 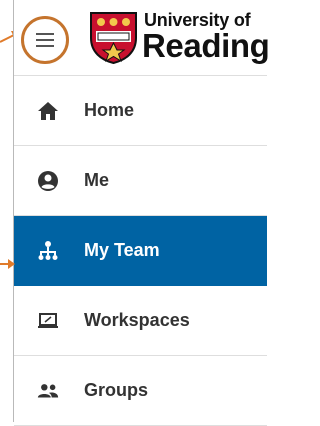 I want to click on account-circle-icon, so click(x=48, y=181).